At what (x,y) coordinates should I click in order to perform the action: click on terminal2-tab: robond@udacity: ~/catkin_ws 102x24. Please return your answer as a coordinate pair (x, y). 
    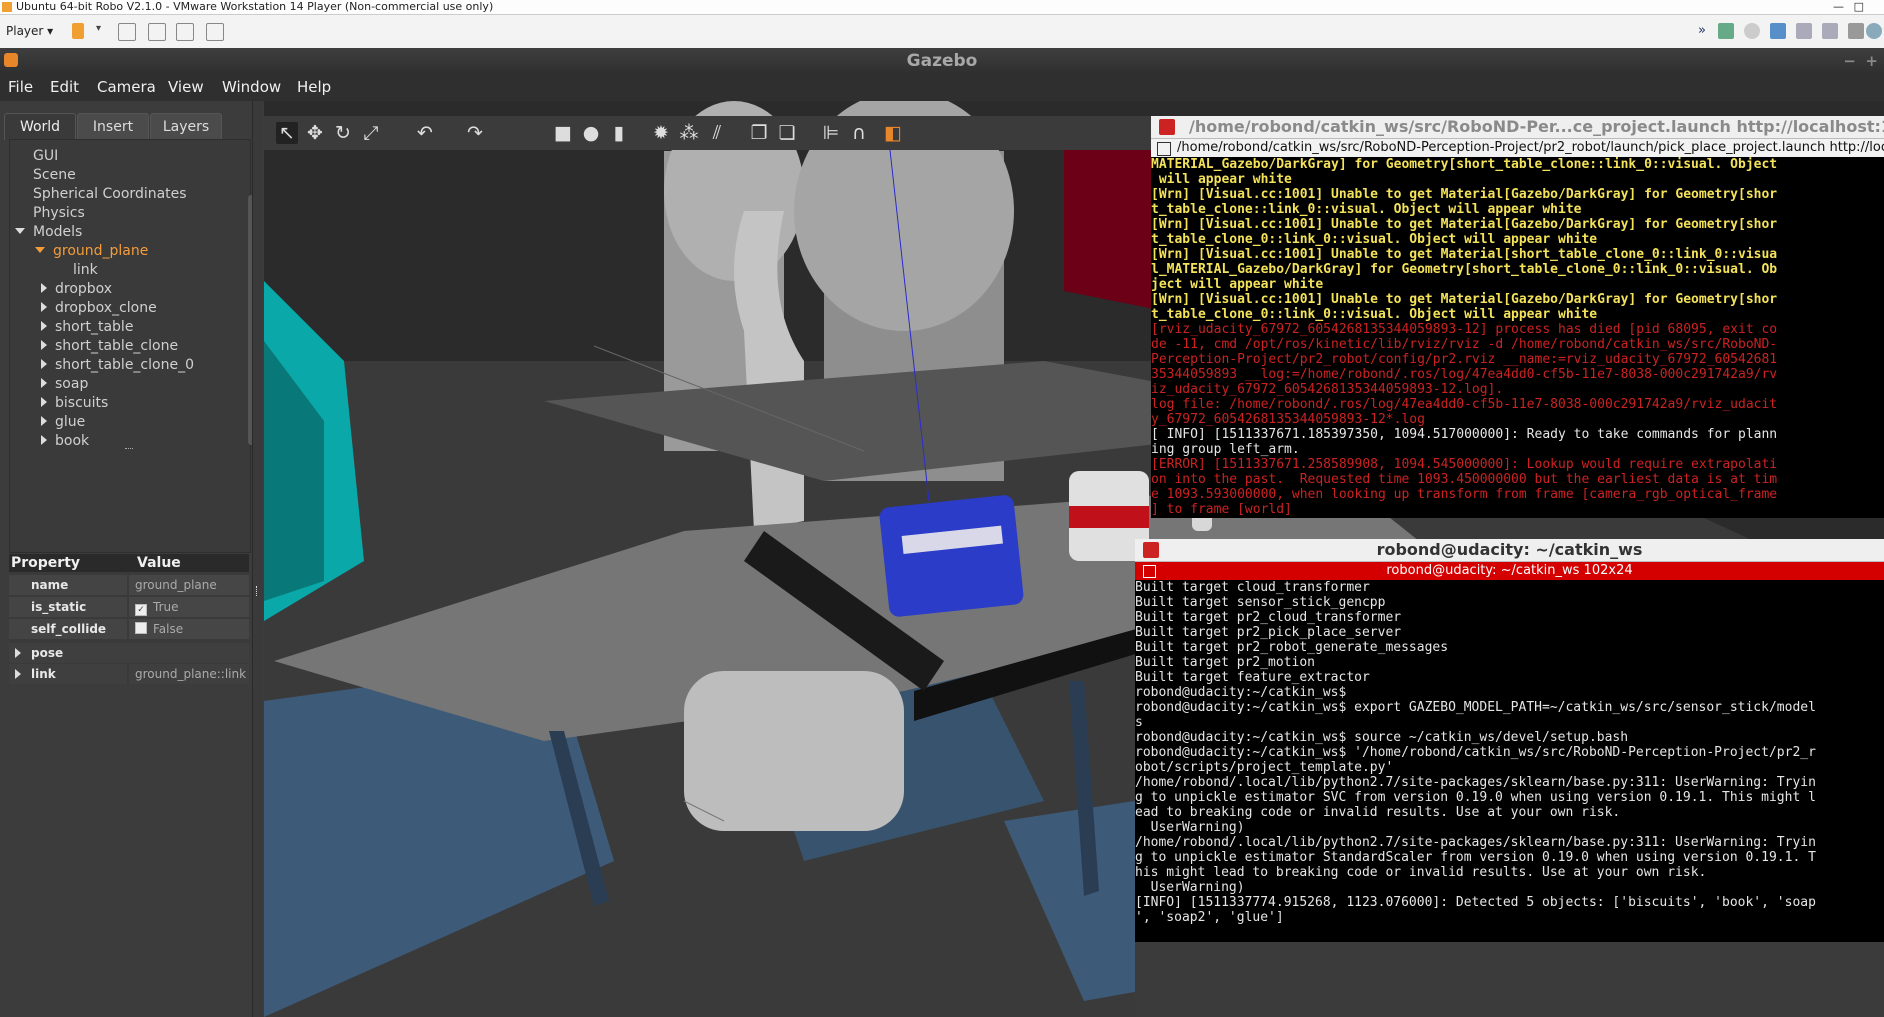
    Looking at the image, I should click on (1509, 570).